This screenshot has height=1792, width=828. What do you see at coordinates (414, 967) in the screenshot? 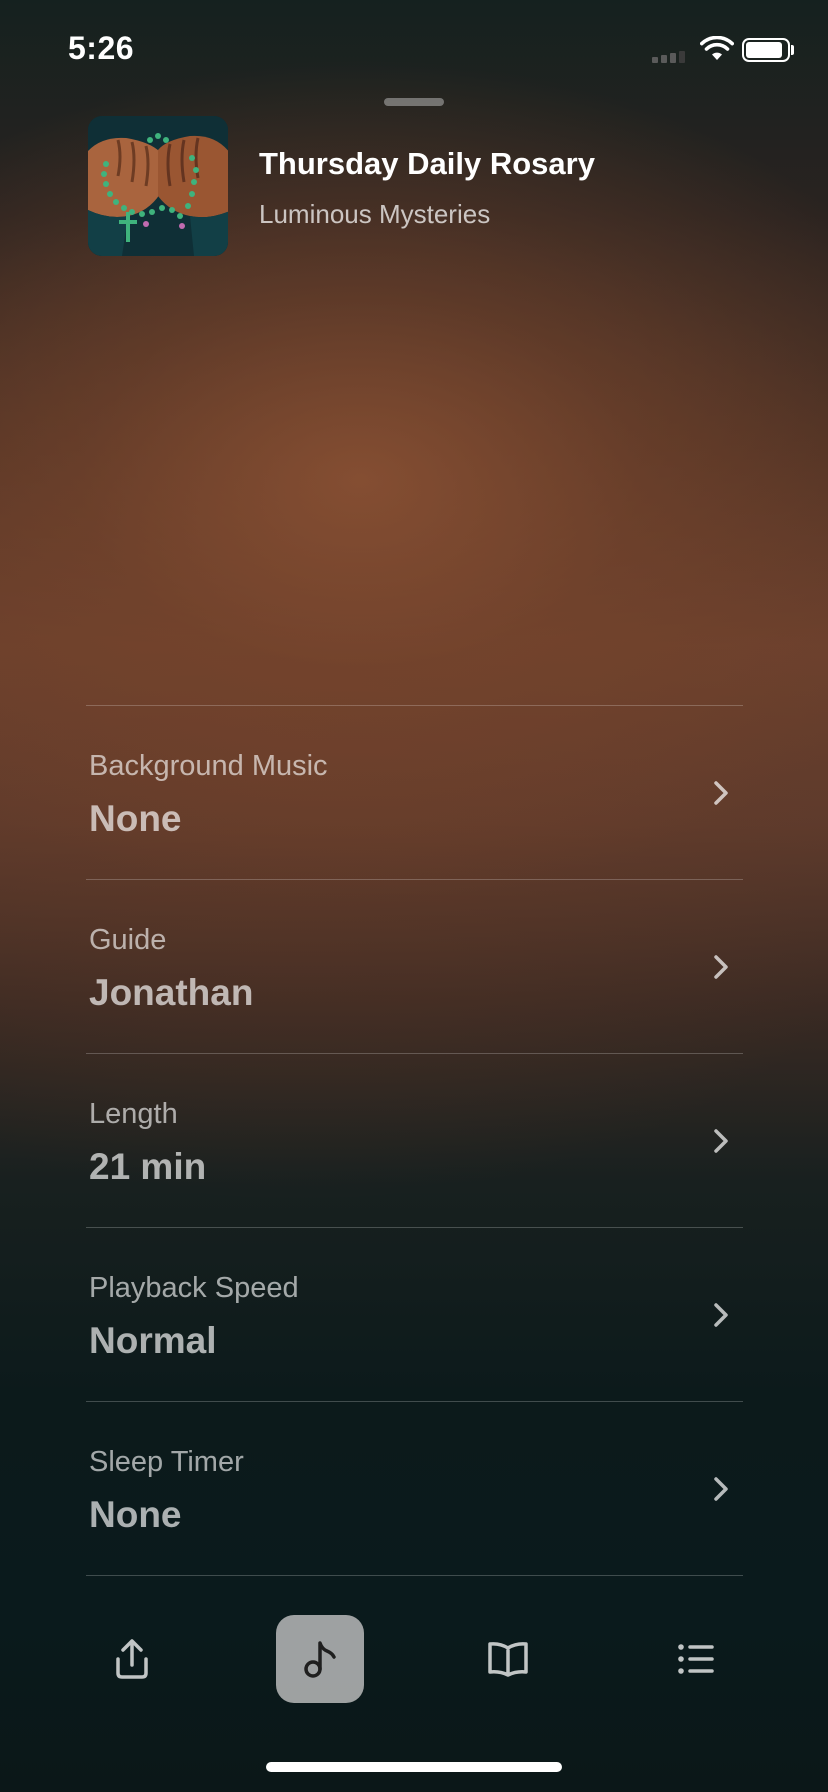
I see `setting-row-guide: Guide Jonathan` at bounding box center [414, 967].